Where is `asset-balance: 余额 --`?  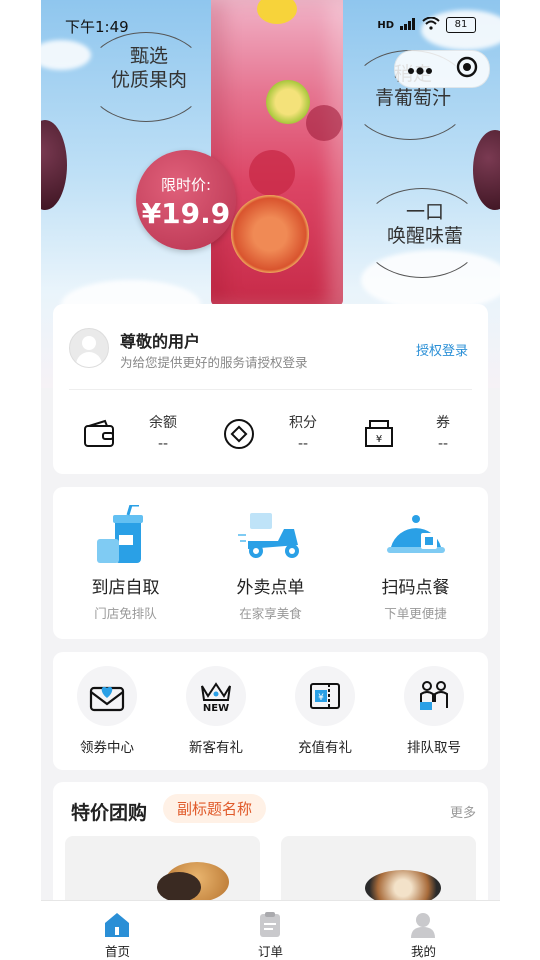 asset-balance: 余额 -- is located at coordinates (130, 434).